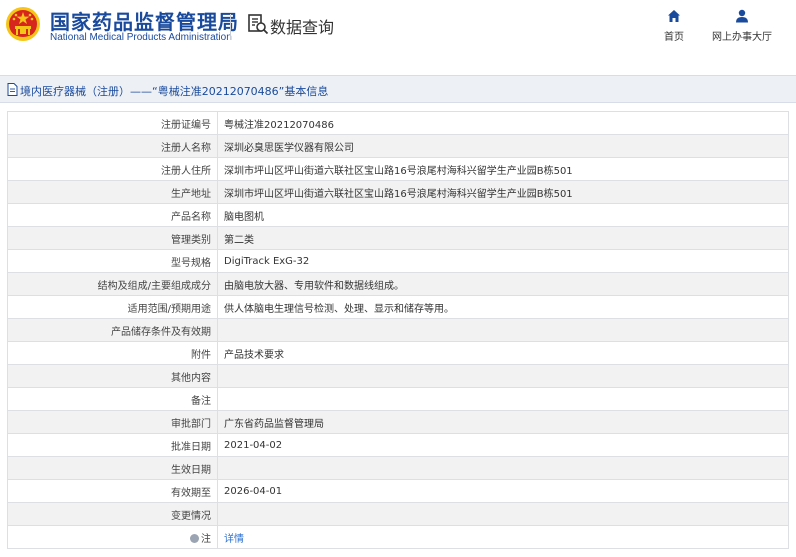  What do you see at coordinates (23, 24) in the screenshot?
I see `national-emblem-icon` at bounding box center [23, 24].